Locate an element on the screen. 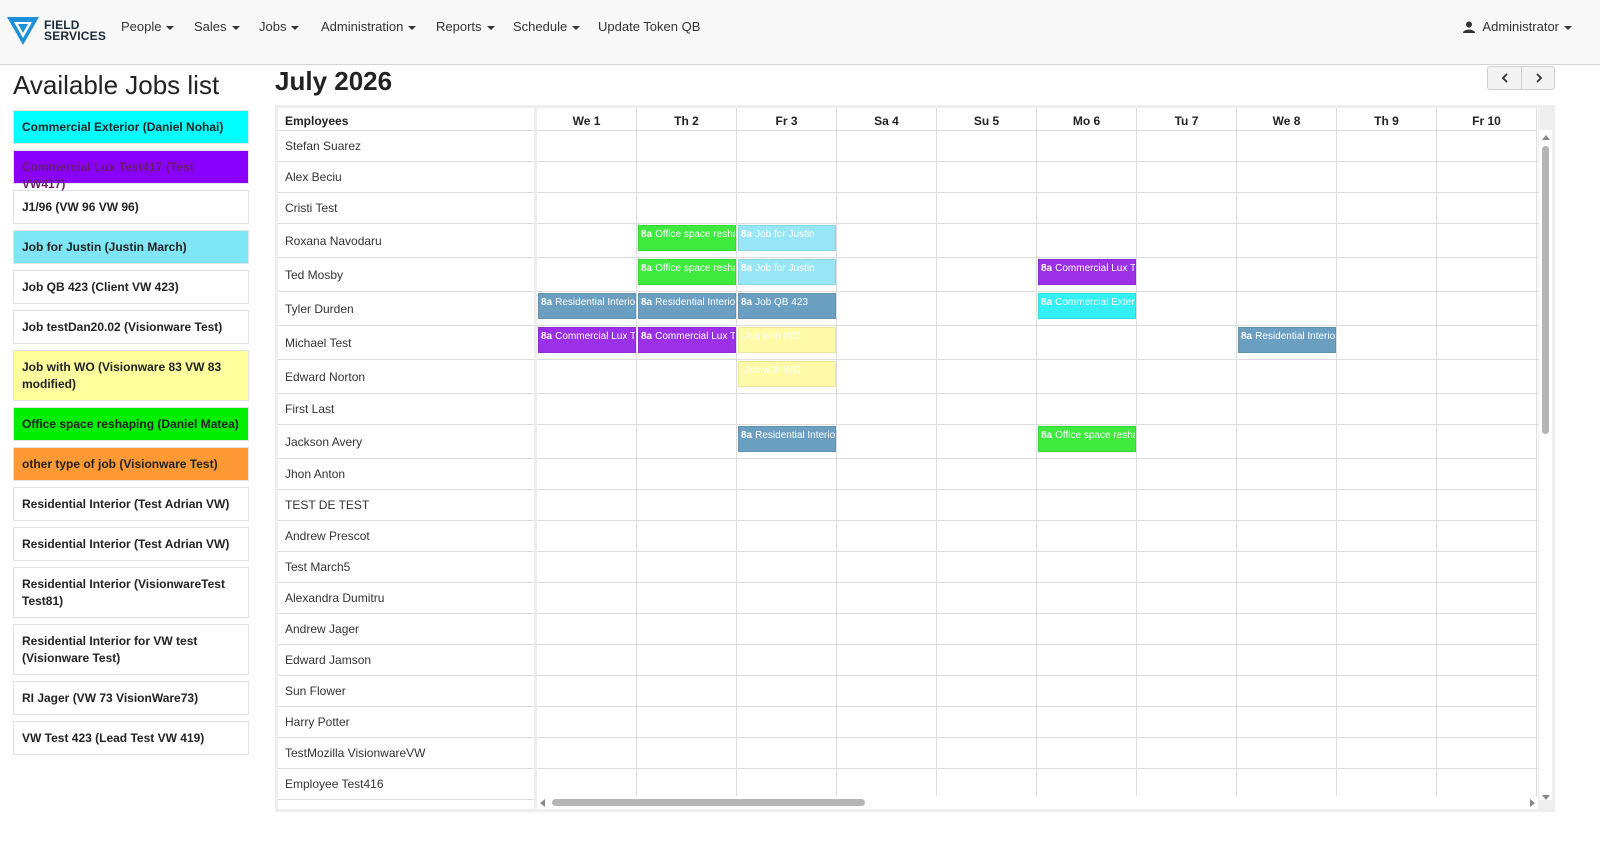 The width and height of the screenshot is (1600, 851). schedule-event: 8a Job QB 423 is located at coordinates (787, 306).